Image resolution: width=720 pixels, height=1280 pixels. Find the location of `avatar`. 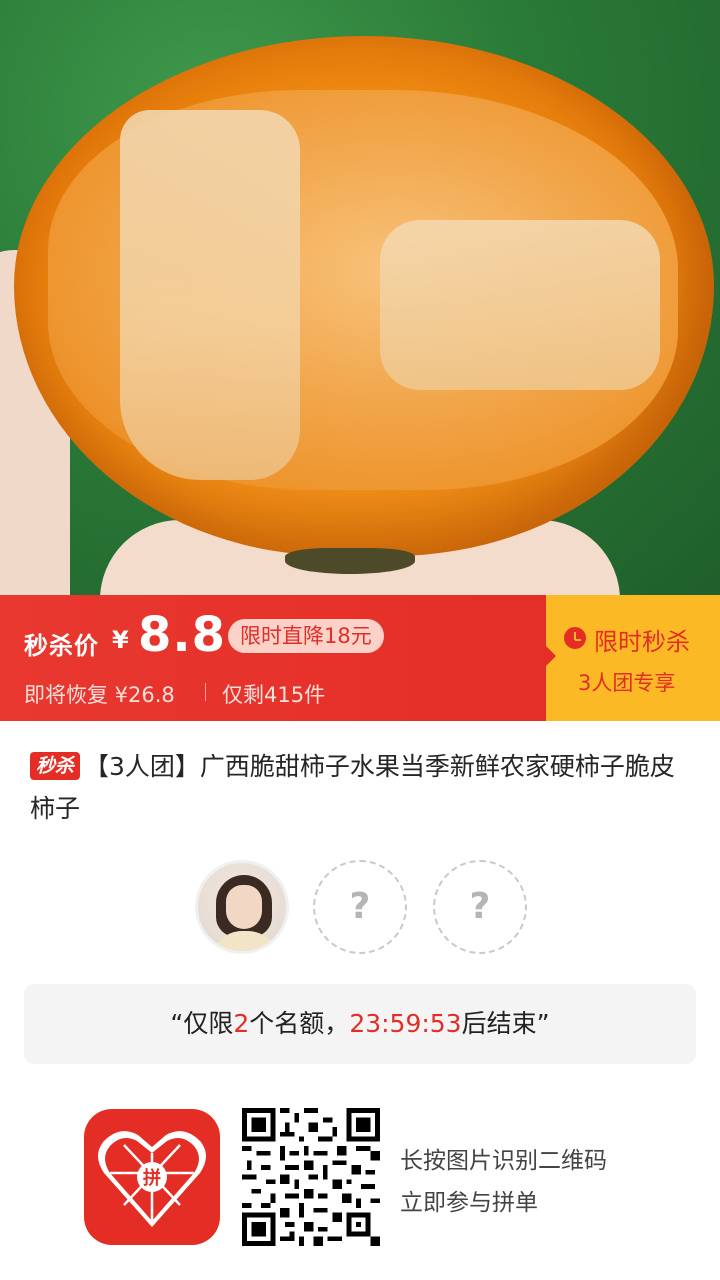

avatar is located at coordinates (242, 907).